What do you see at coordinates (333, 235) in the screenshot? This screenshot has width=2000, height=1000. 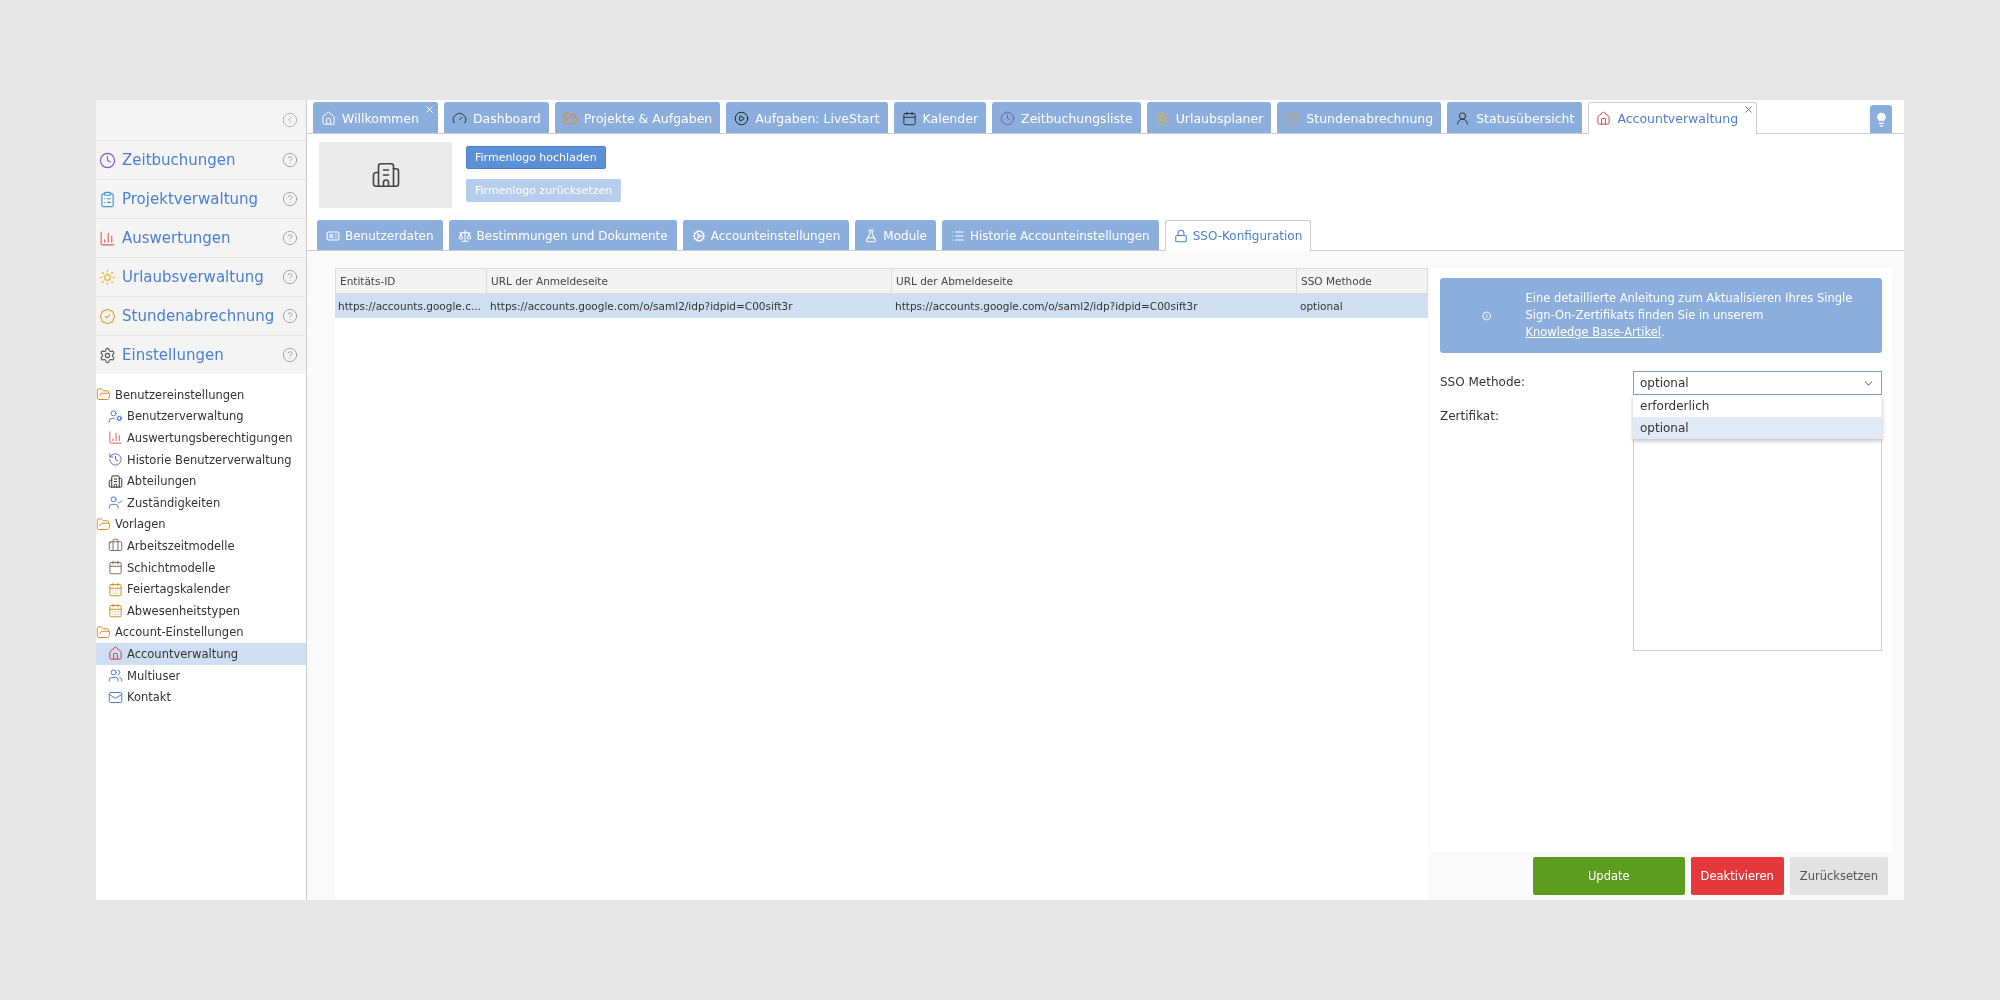 I see `id-card-icon` at bounding box center [333, 235].